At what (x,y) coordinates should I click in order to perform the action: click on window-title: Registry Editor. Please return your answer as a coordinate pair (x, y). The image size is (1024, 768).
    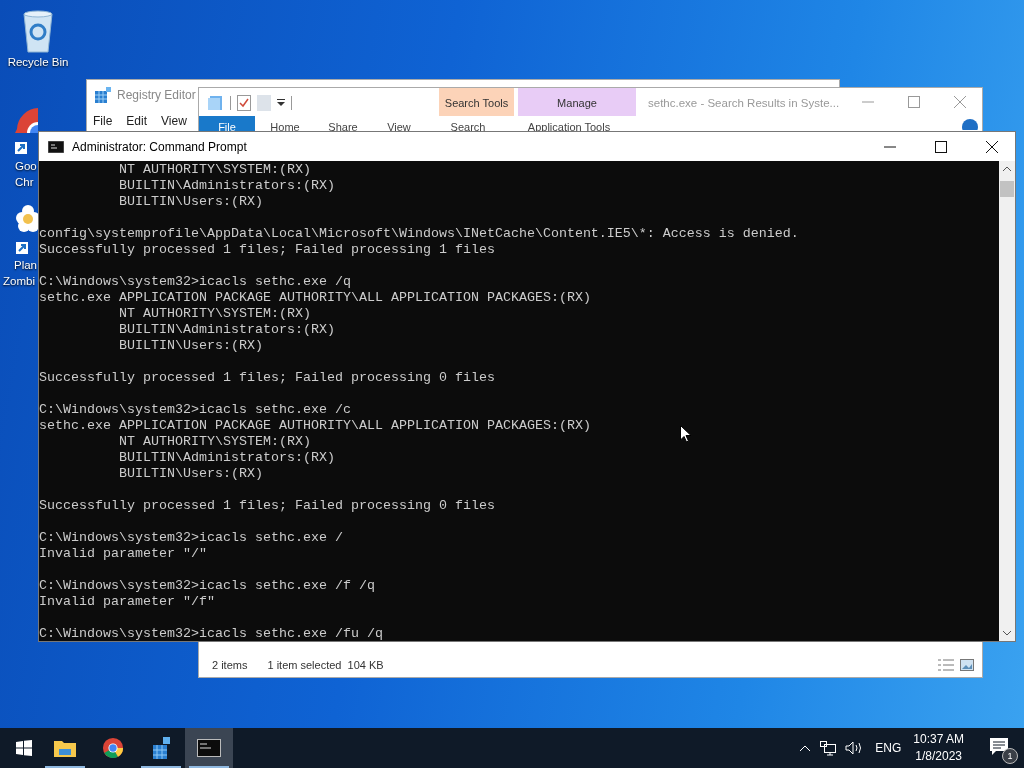
    Looking at the image, I should click on (156, 95).